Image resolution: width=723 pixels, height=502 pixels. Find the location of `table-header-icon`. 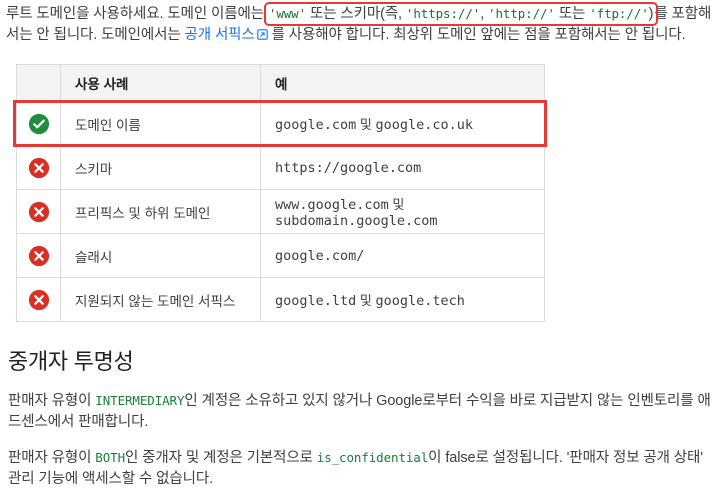

table-header-icon is located at coordinates (38, 83).